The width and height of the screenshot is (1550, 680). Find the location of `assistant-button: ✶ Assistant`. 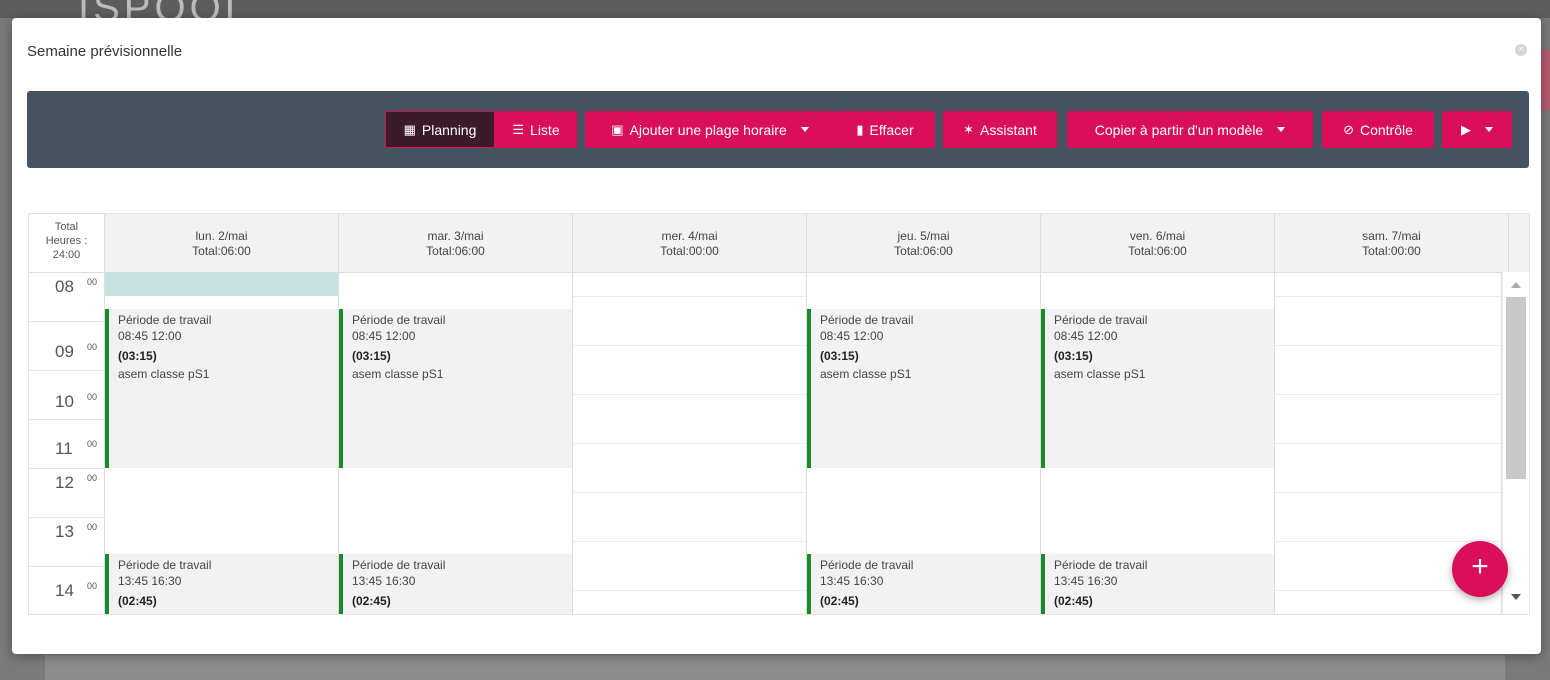

assistant-button: ✶ Assistant is located at coordinates (1000, 129).